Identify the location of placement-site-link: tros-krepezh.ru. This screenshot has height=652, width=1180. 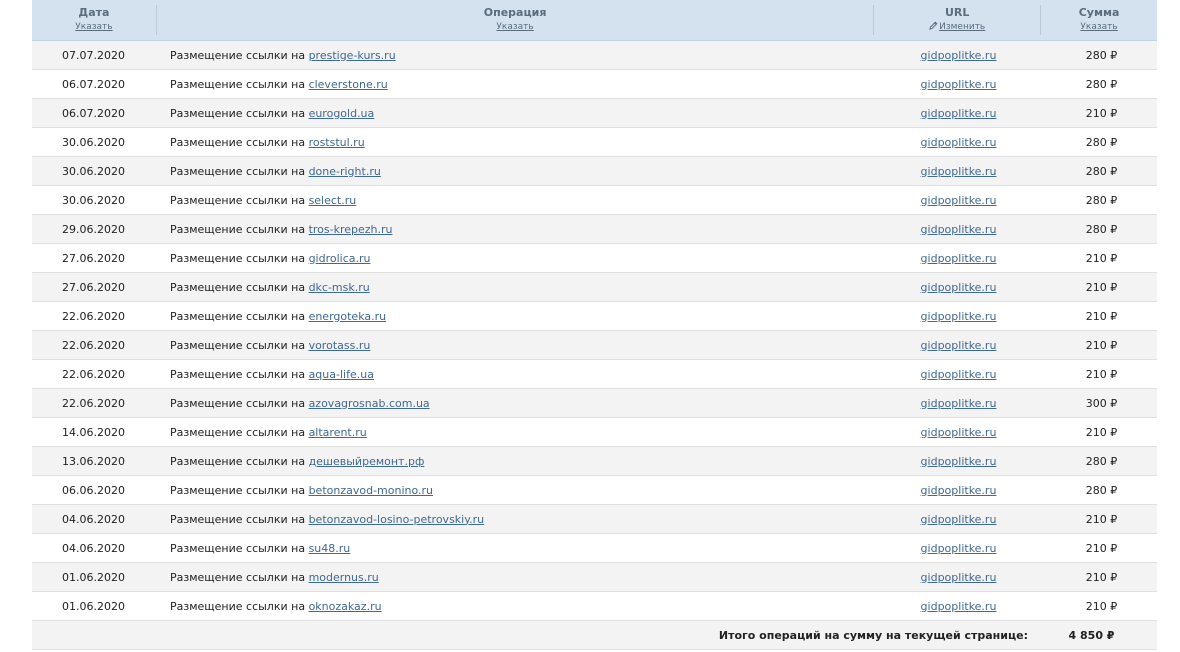
(351, 229).